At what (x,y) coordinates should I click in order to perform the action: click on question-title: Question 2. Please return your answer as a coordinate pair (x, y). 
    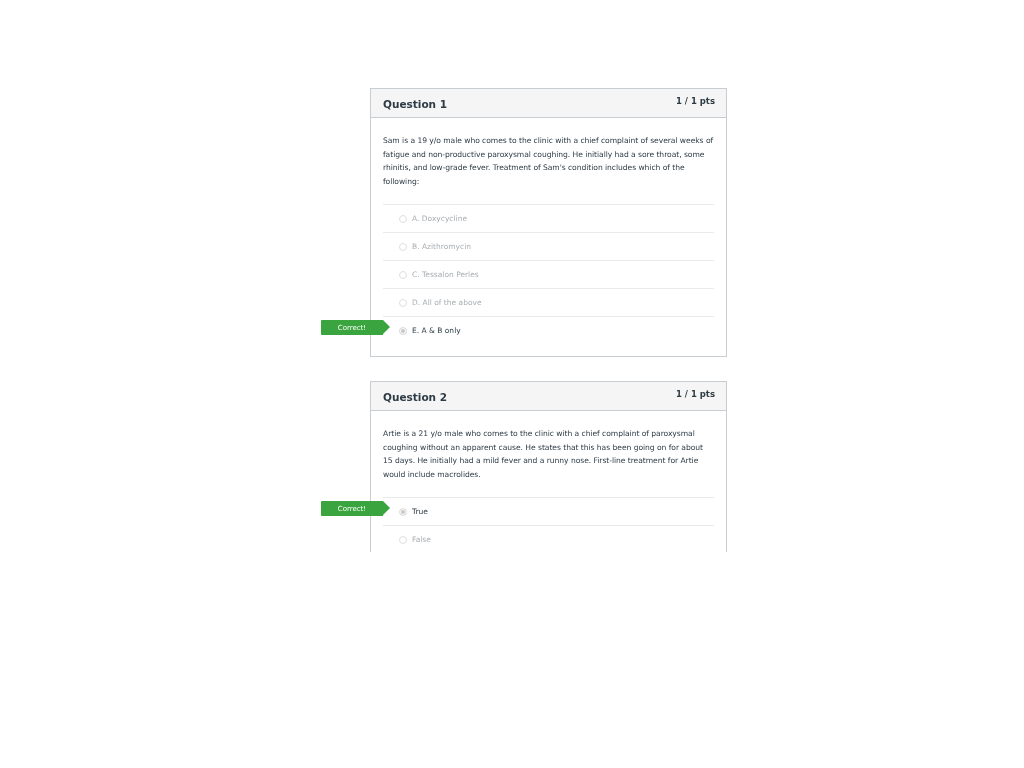
    Looking at the image, I should click on (415, 397).